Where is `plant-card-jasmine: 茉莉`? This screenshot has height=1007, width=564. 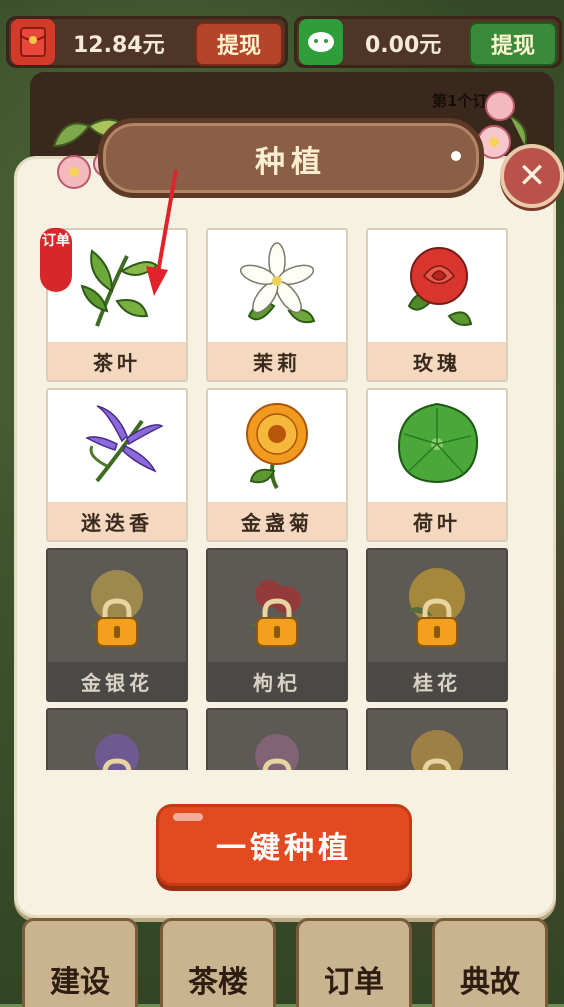
plant-card-jasmine: 茉莉 is located at coordinates (277, 305).